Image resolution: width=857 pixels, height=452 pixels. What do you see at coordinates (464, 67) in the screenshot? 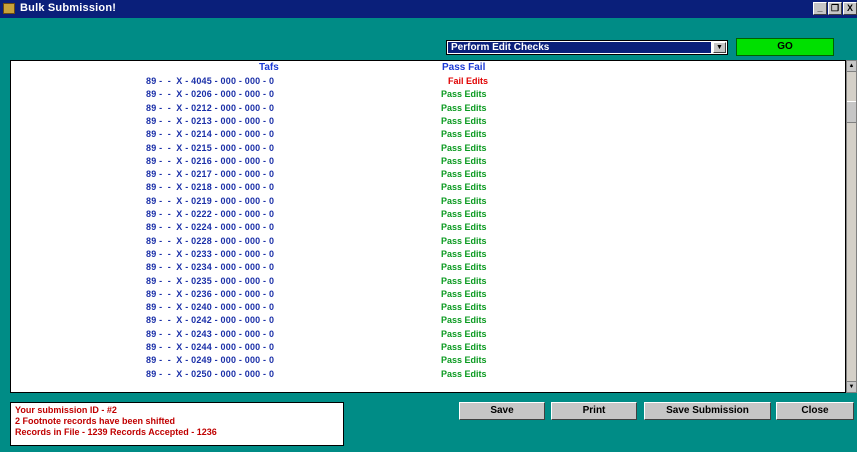
I see `column-header-pass-fail: Pass Fail` at bounding box center [464, 67].